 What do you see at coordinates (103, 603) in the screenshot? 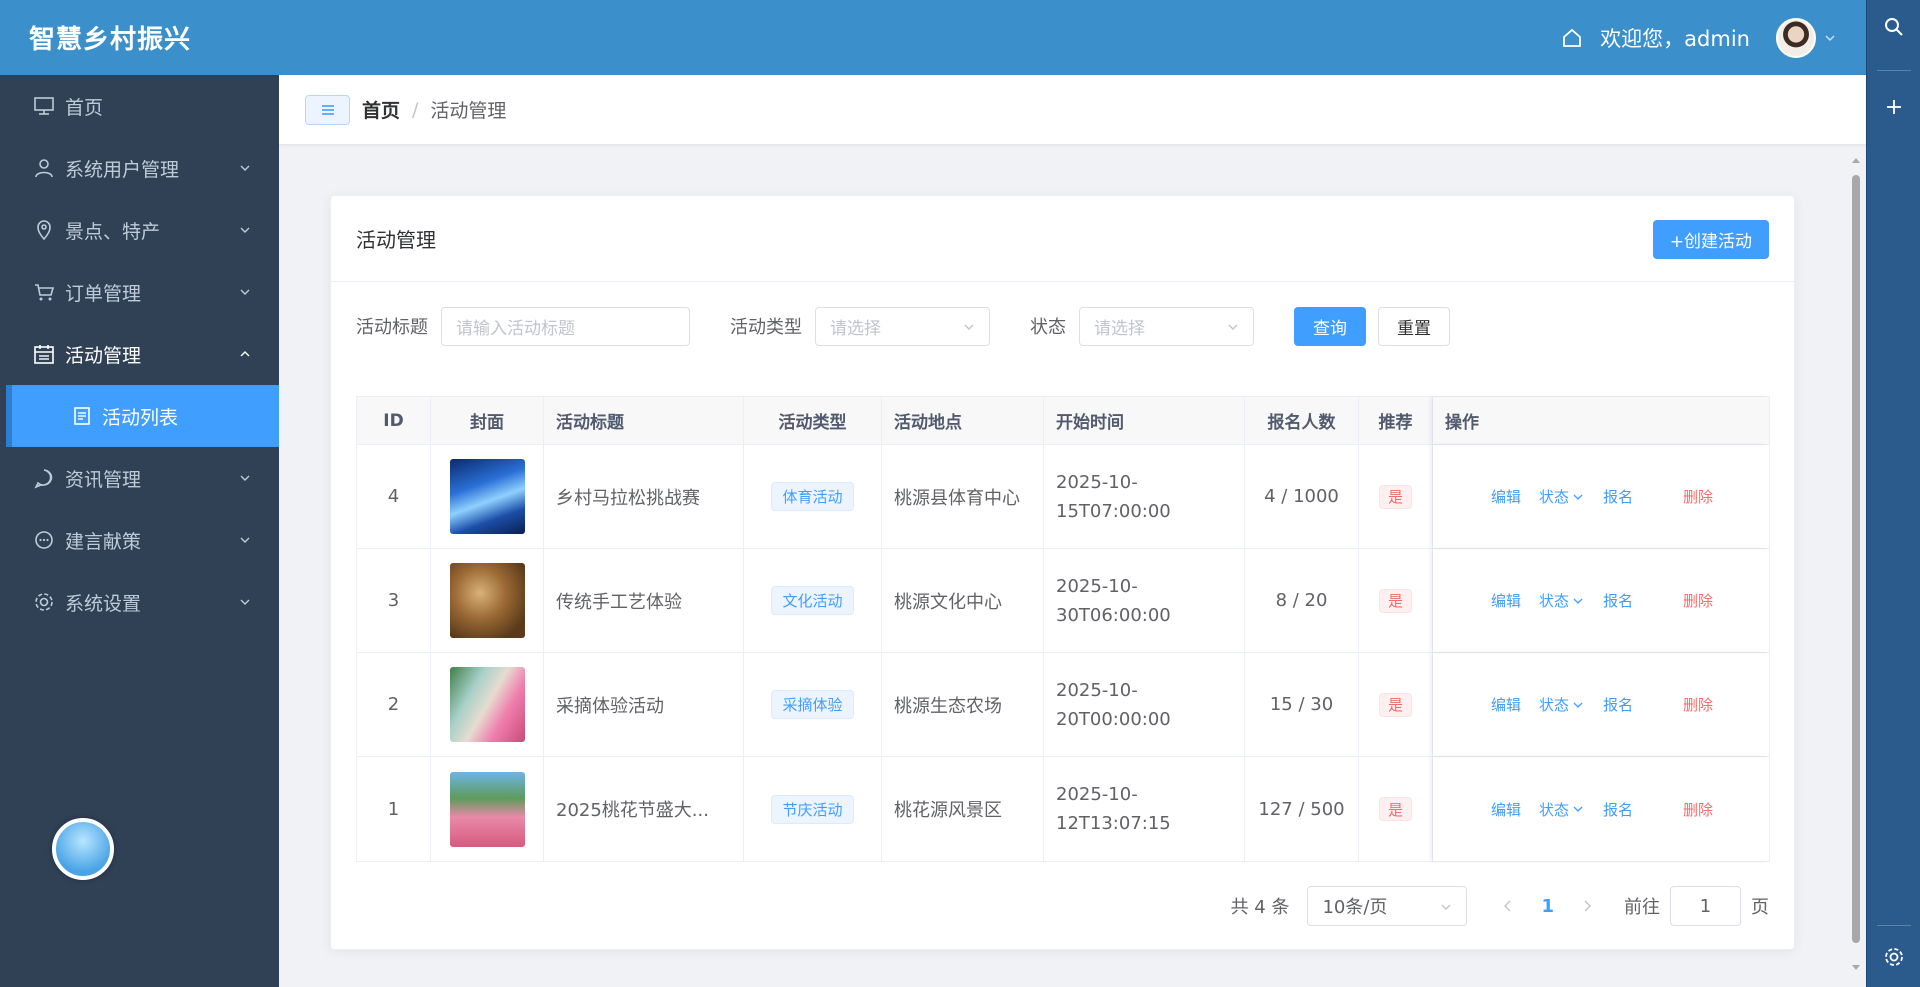
I see `sidebar-item-label: 系统设置` at bounding box center [103, 603].